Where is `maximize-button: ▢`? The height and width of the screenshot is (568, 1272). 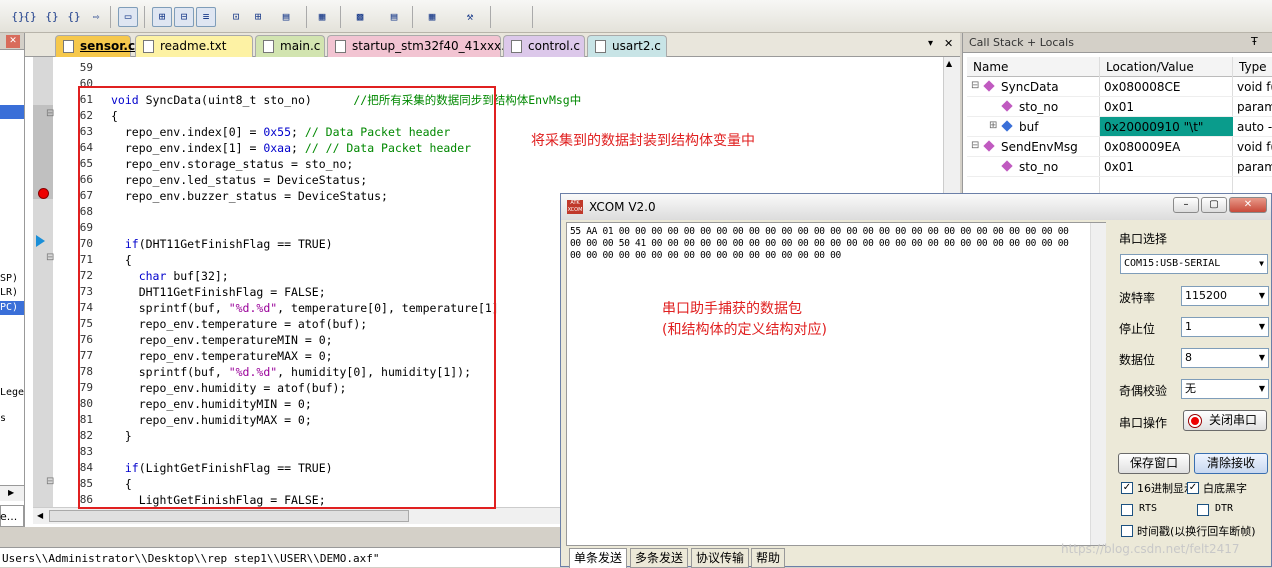
maximize-button: ▢ is located at coordinates (1214, 205).